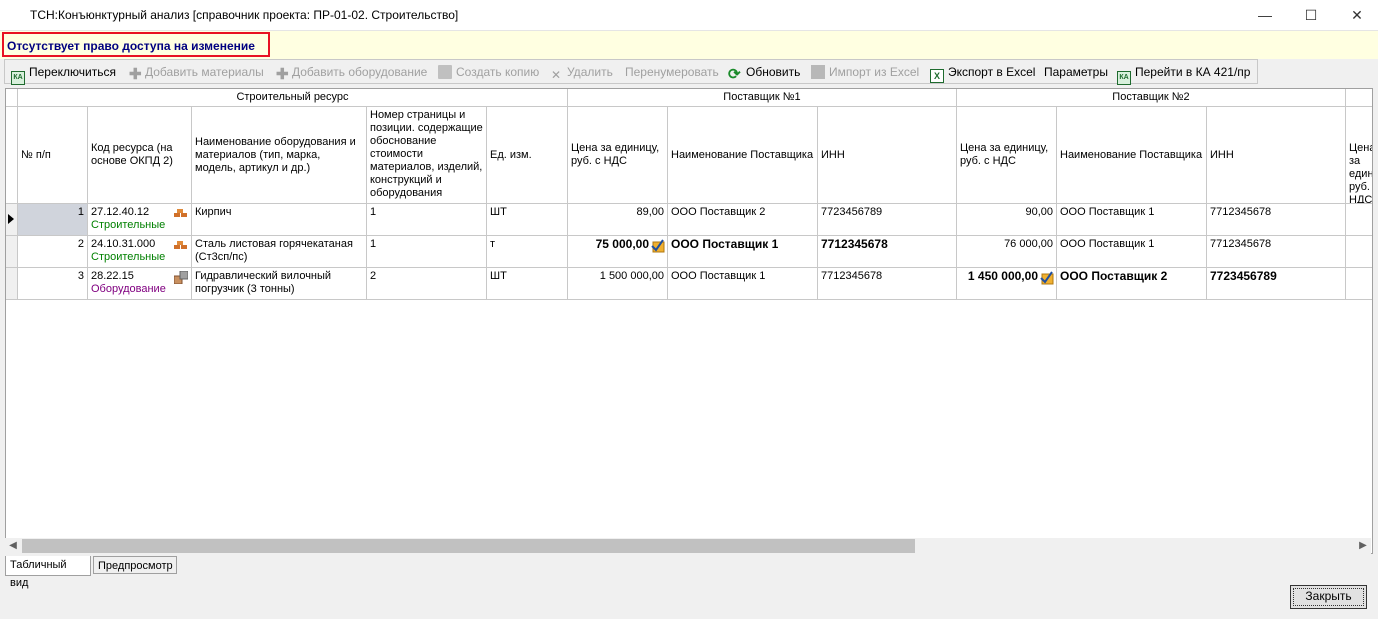 This screenshot has width=1378, height=619. What do you see at coordinates (1007, 252) in the screenshot?
I see `cell-price2: 76 000,00` at bounding box center [1007, 252].